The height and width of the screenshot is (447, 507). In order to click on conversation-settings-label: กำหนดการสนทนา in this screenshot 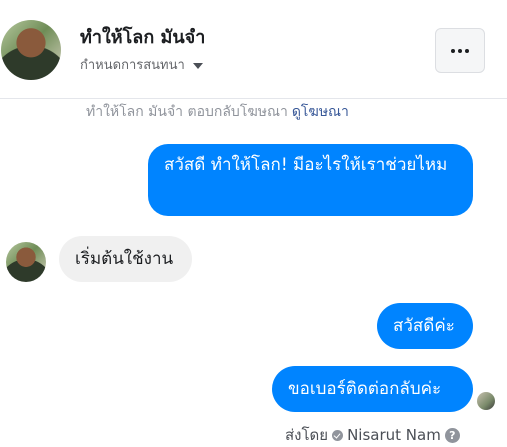, I will do `click(132, 65)`.